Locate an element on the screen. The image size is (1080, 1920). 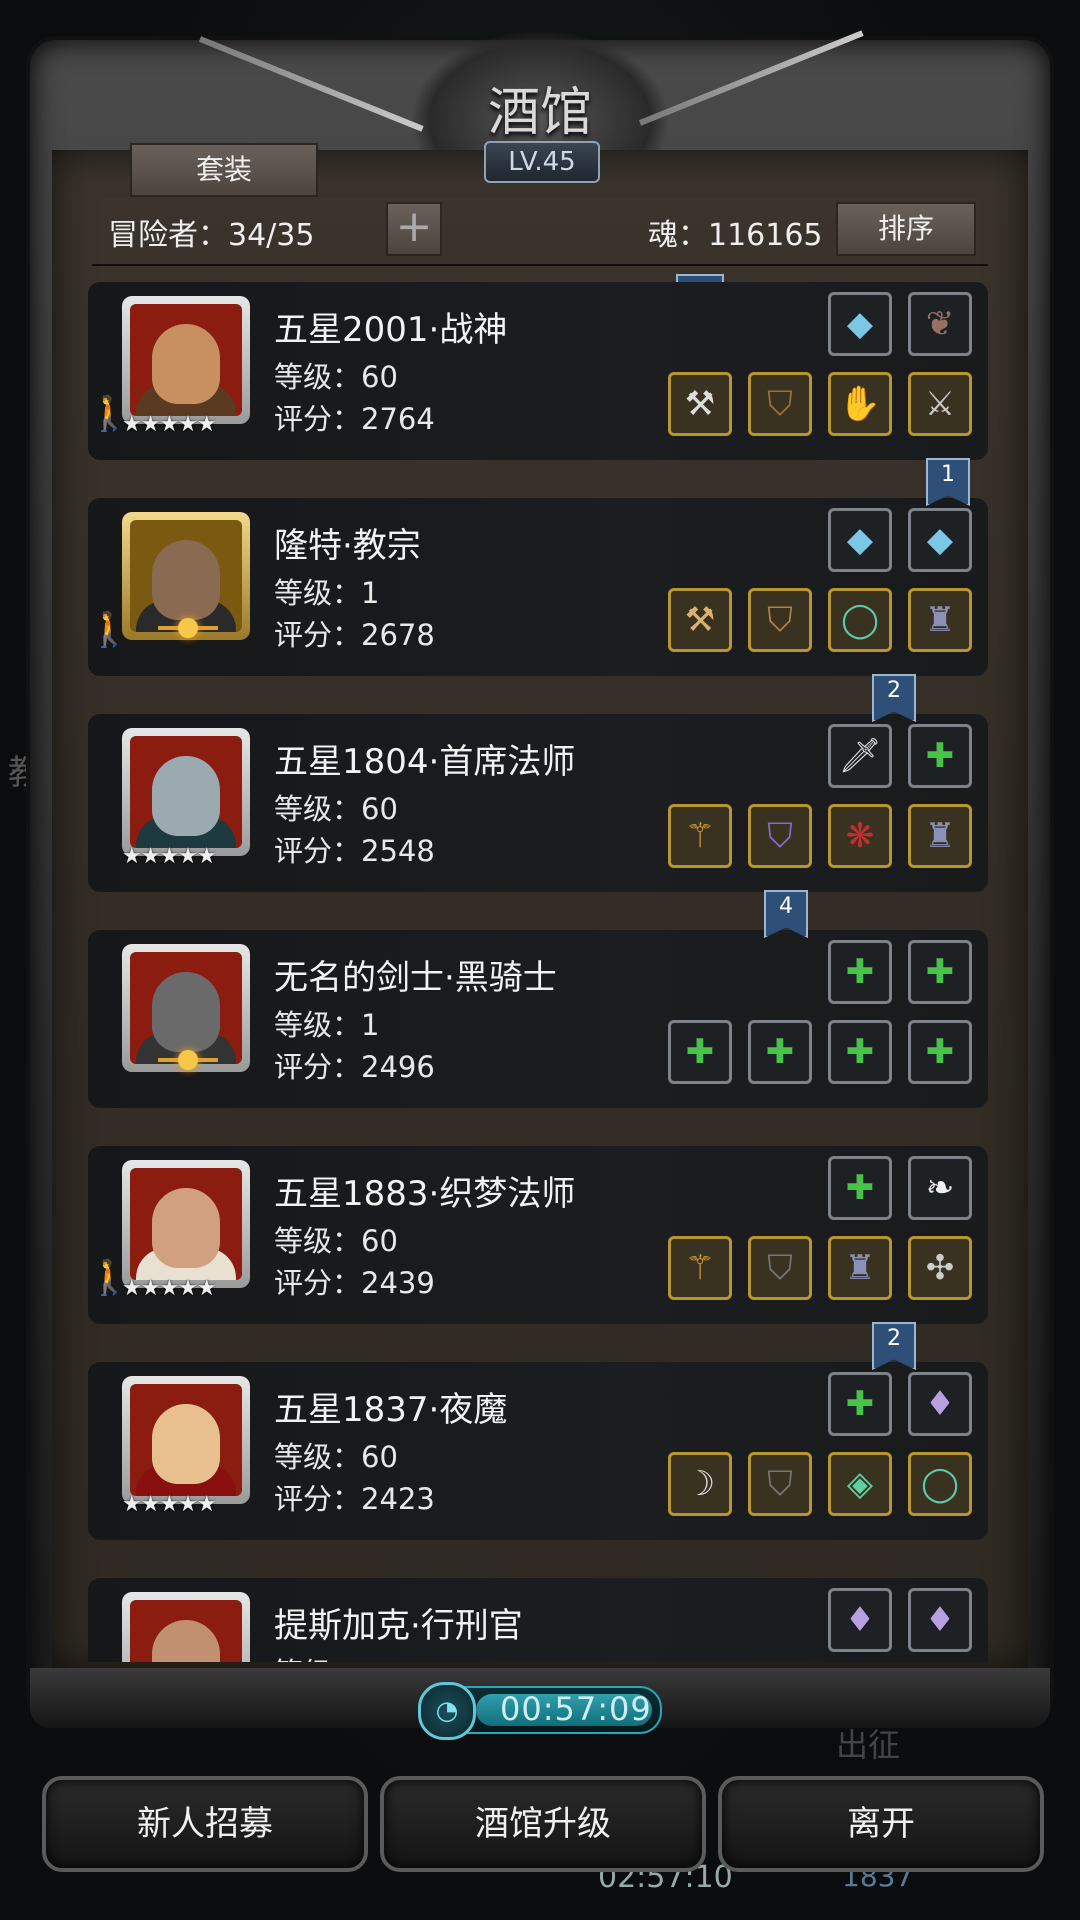
moon-dot is located at coordinates (188, 1060).